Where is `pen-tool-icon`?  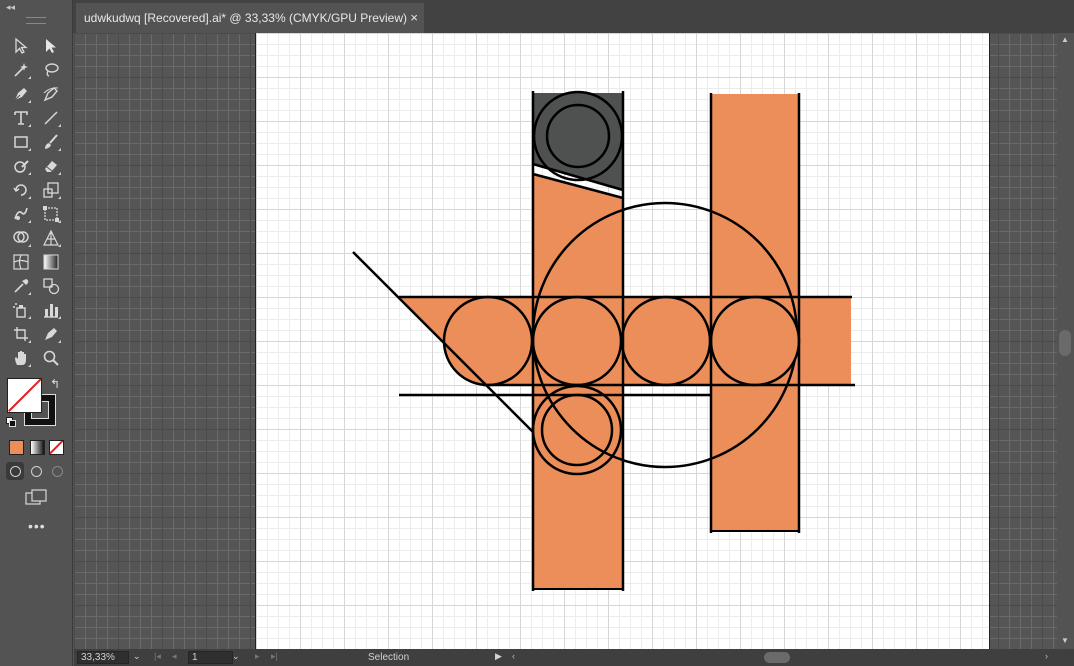
pen-tool-icon is located at coordinates (21, 94).